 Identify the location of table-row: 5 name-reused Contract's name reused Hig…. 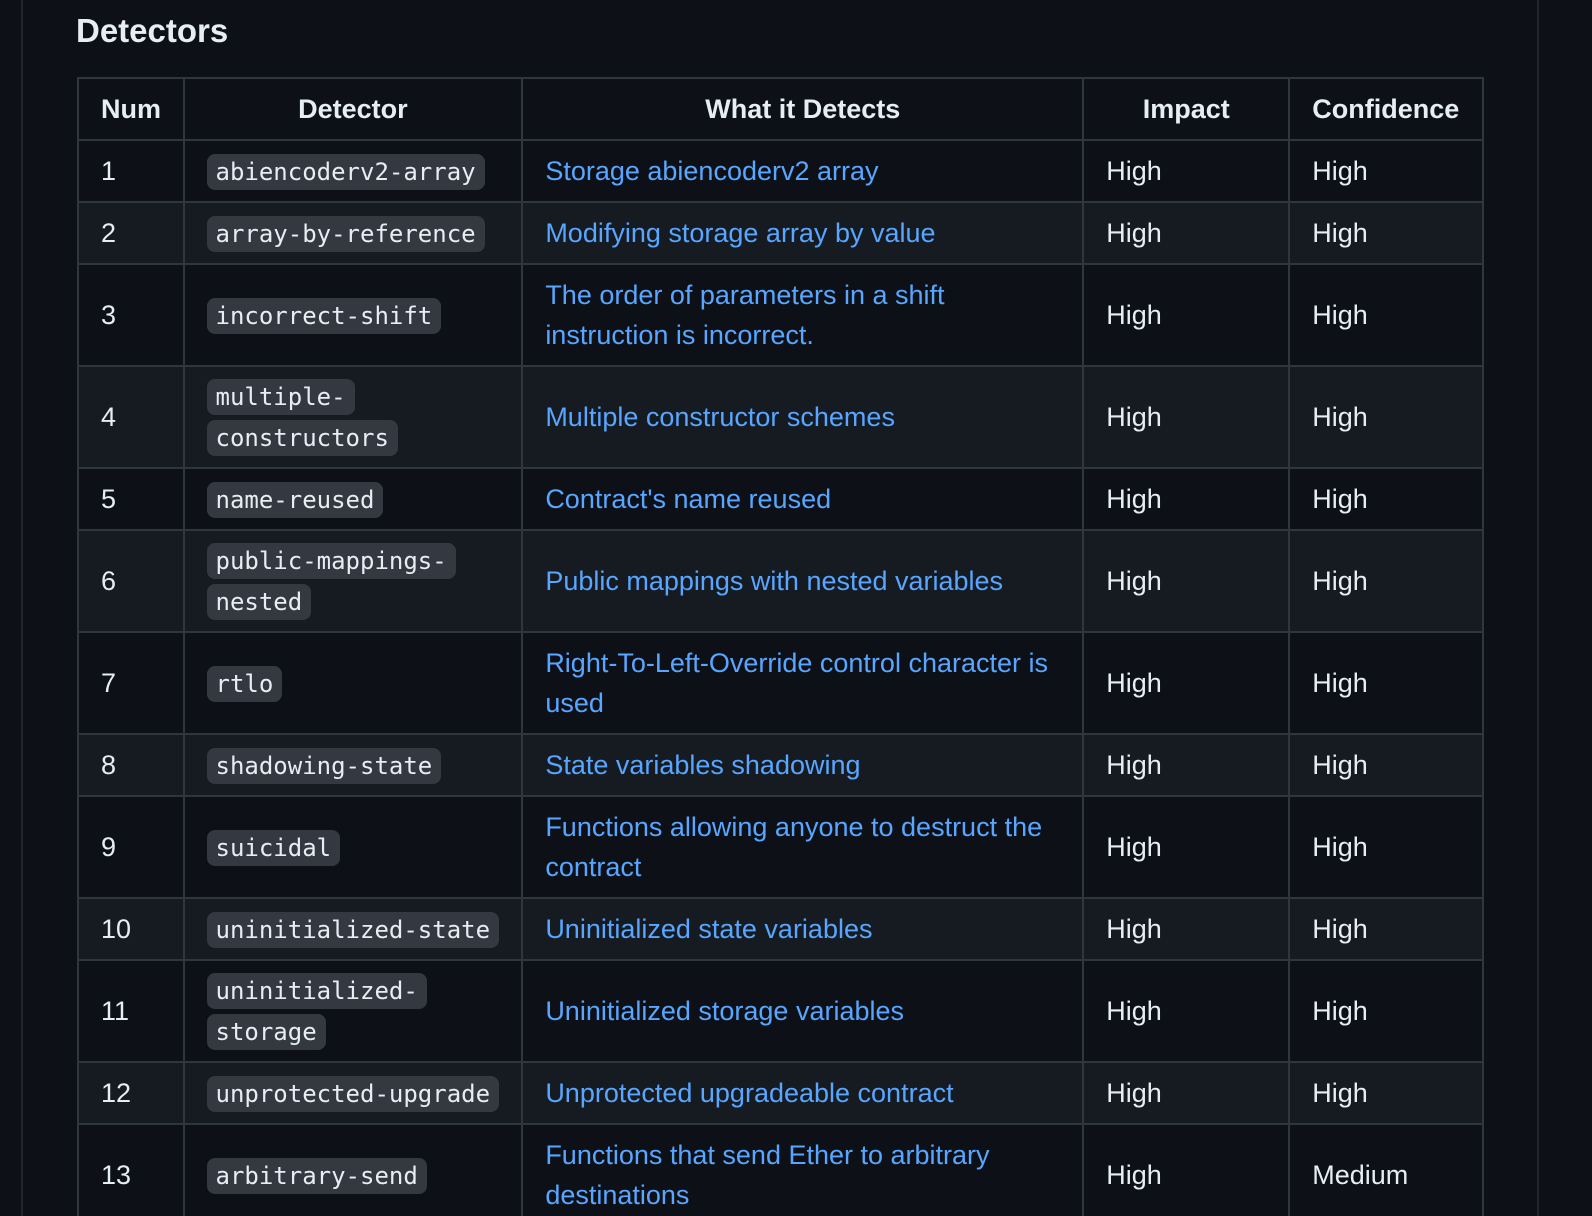
(780, 499).